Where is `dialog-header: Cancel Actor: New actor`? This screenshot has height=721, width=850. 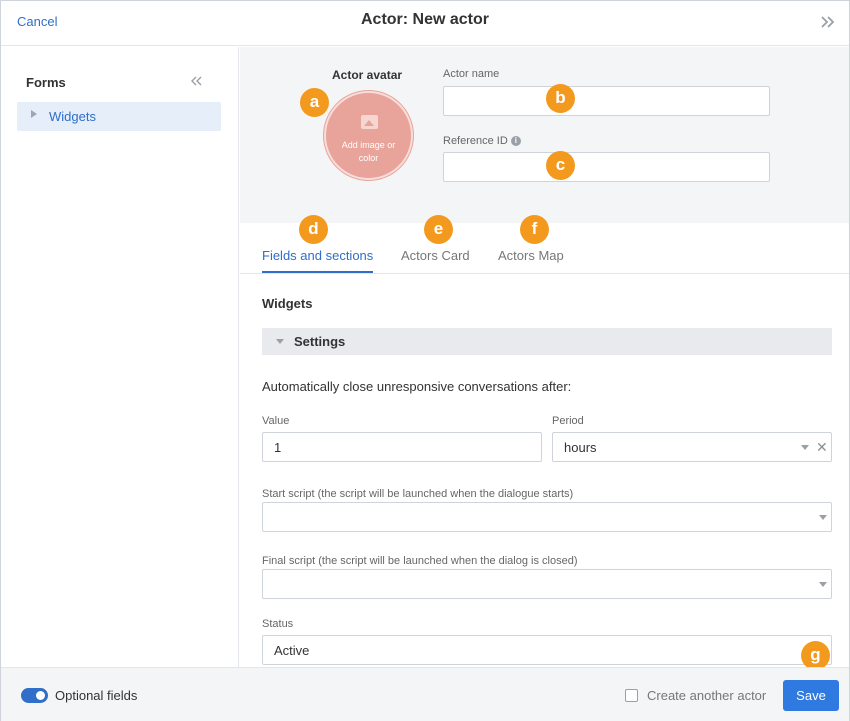 dialog-header: Cancel Actor: New actor is located at coordinates (425, 23).